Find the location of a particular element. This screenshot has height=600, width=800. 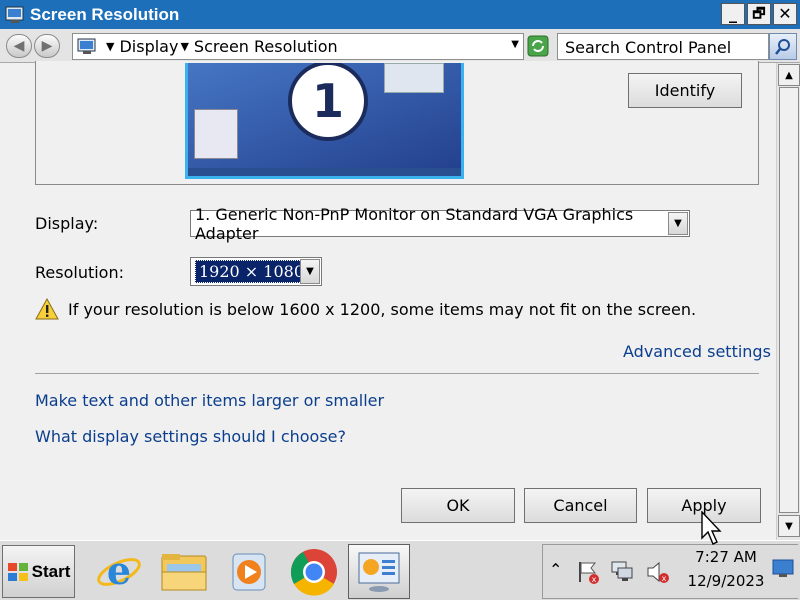

display-settings-icon is located at coordinates (379, 572).